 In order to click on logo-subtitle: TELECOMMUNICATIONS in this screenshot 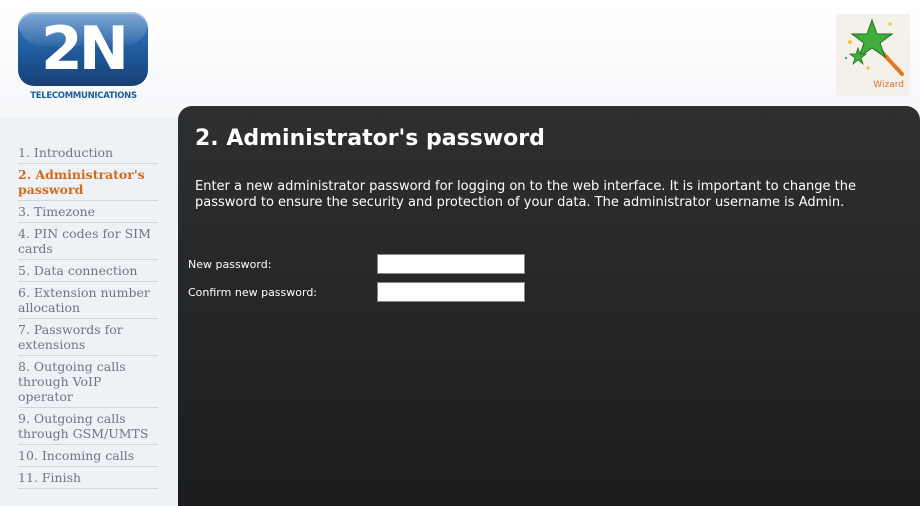, I will do `click(83, 96)`.